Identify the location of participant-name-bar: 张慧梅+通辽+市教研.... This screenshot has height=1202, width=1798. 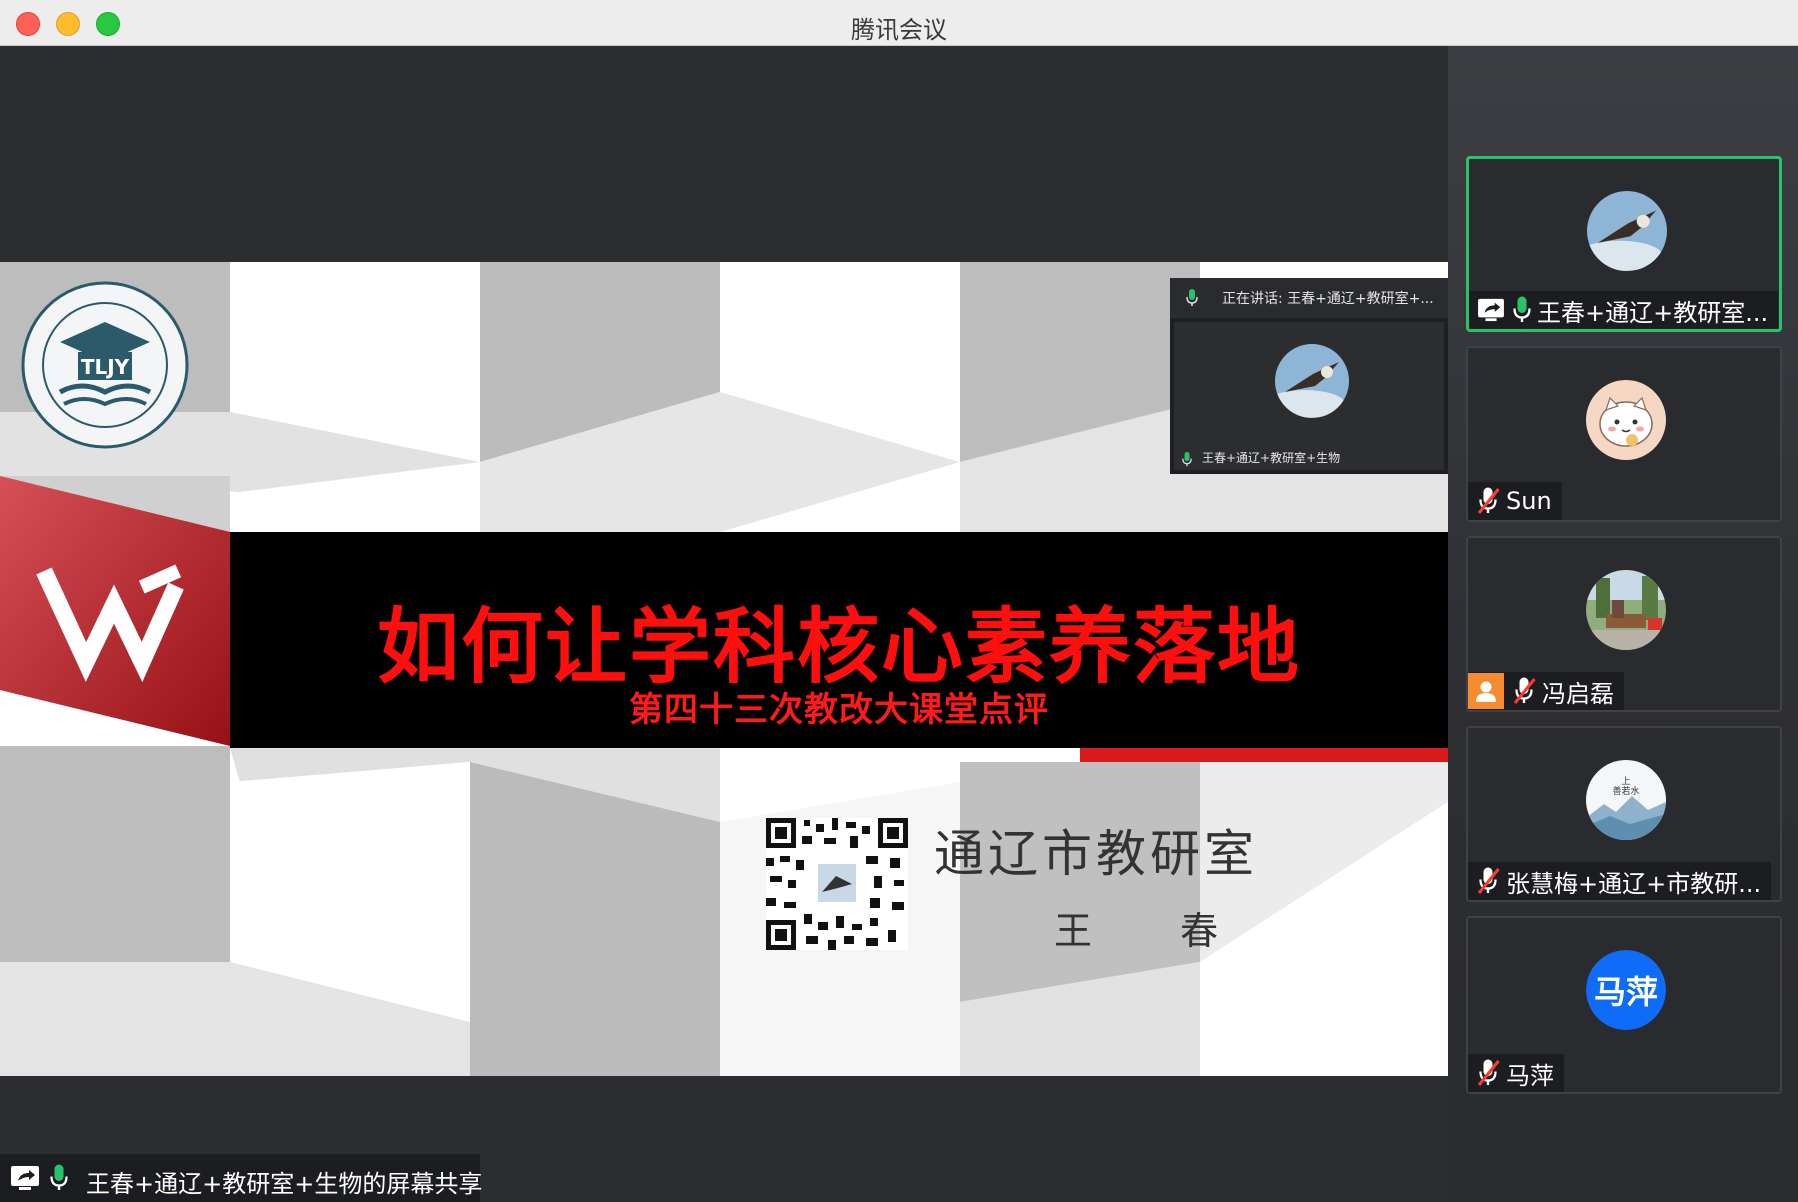
(1620, 881).